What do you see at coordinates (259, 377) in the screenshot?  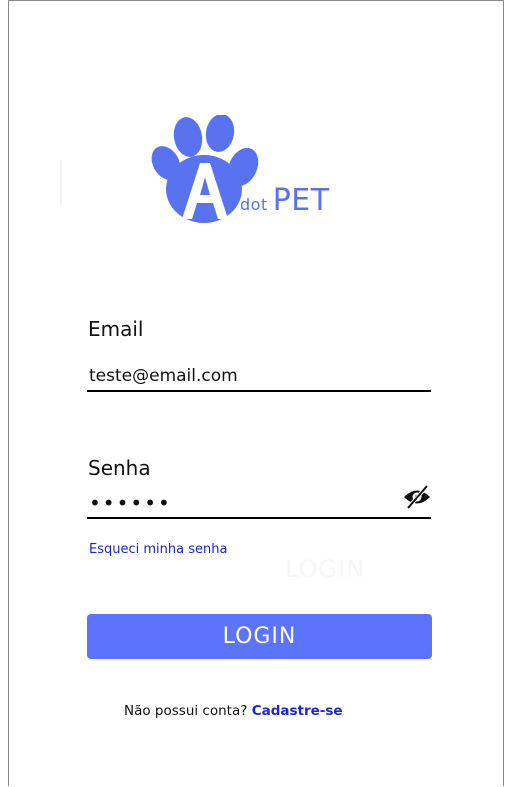 I see `email-field` at bounding box center [259, 377].